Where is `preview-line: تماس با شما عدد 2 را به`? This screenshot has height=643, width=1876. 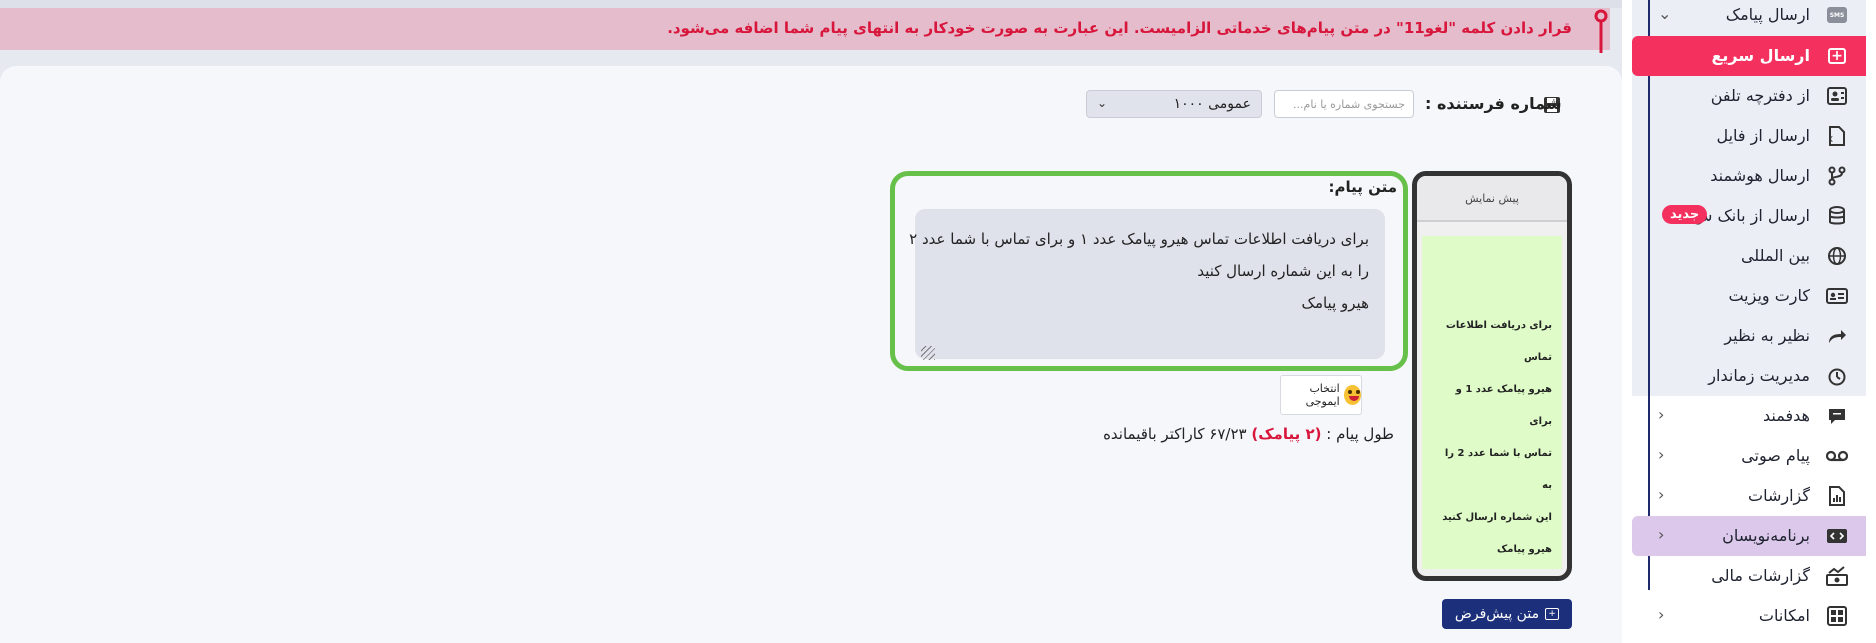
preview-line: تماس با شما عدد 2 را به is located at coordinates (1498, 469).